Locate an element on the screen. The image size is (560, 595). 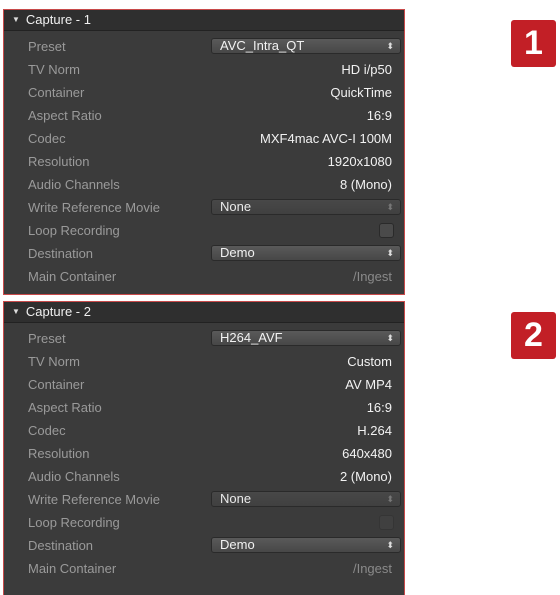
codec-value: H.264 is located at coordinates (374, 430).